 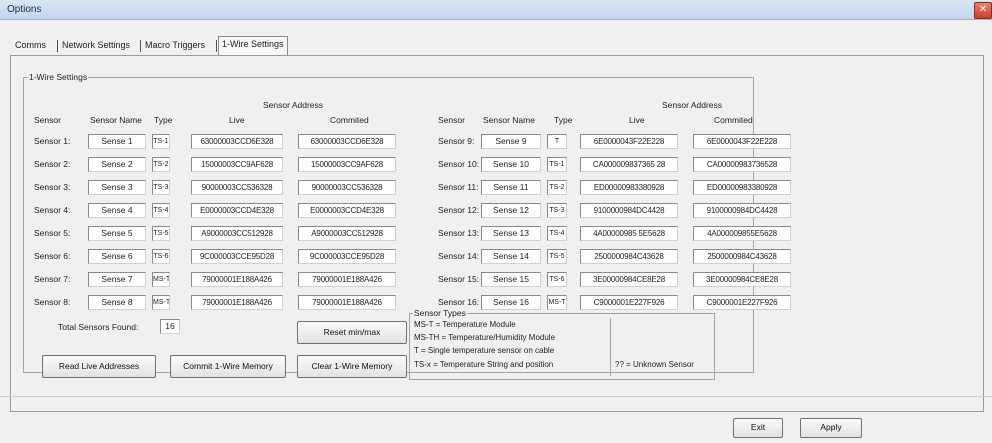 I want to click on sensor-name-field: Sense 12, so click(x=511, y=210).